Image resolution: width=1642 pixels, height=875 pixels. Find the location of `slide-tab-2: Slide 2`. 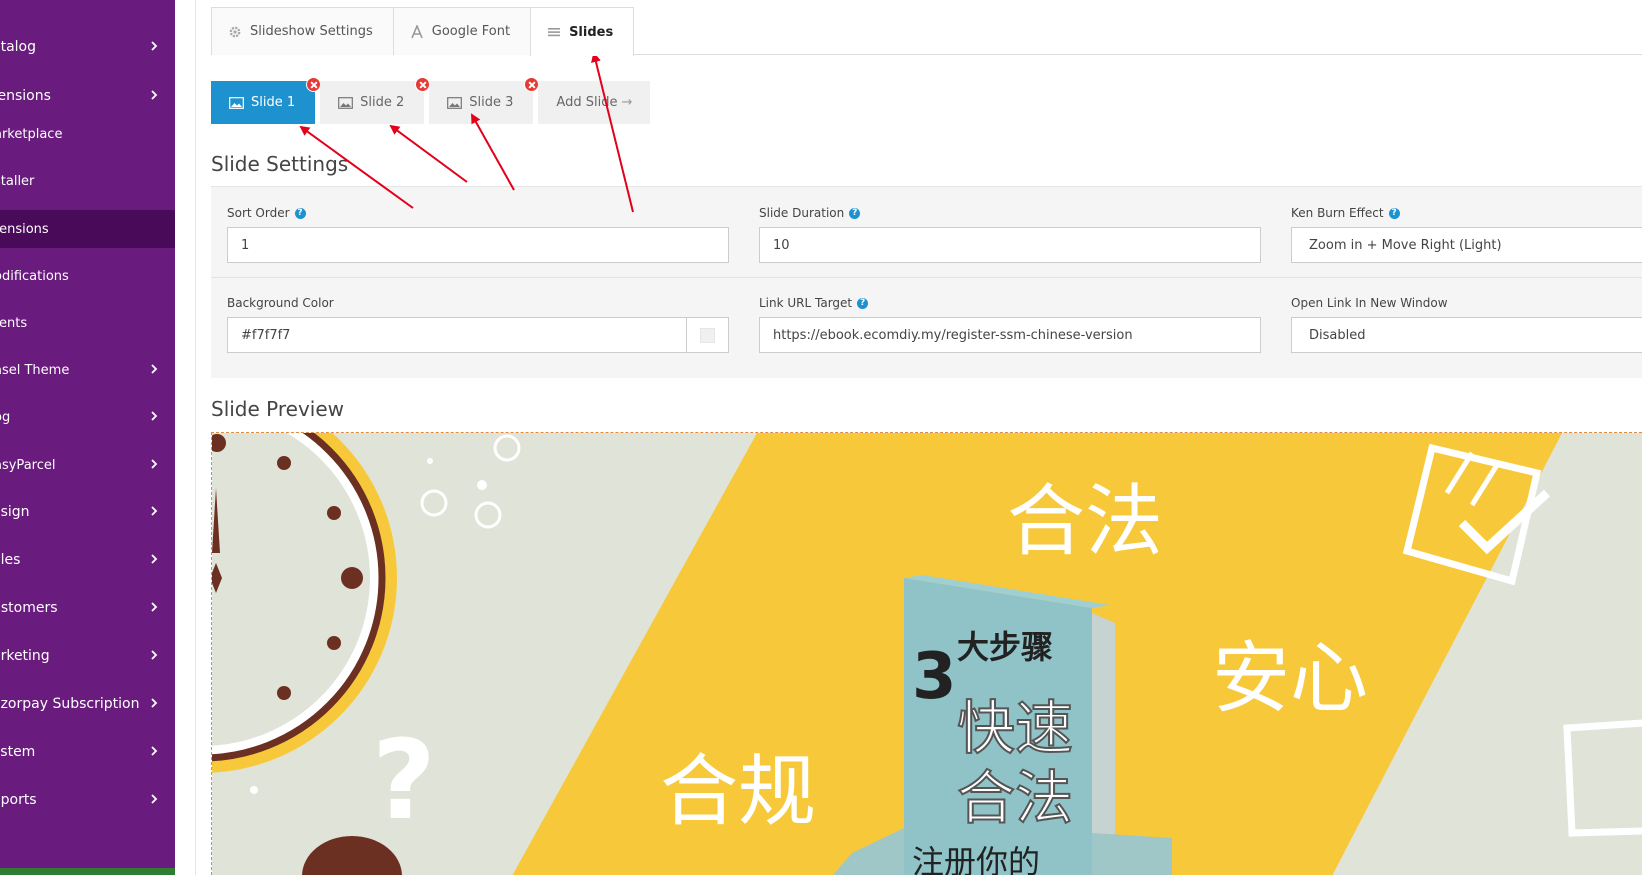

slide-tab-2: Slide 2 is located at coordinates (375, 100).